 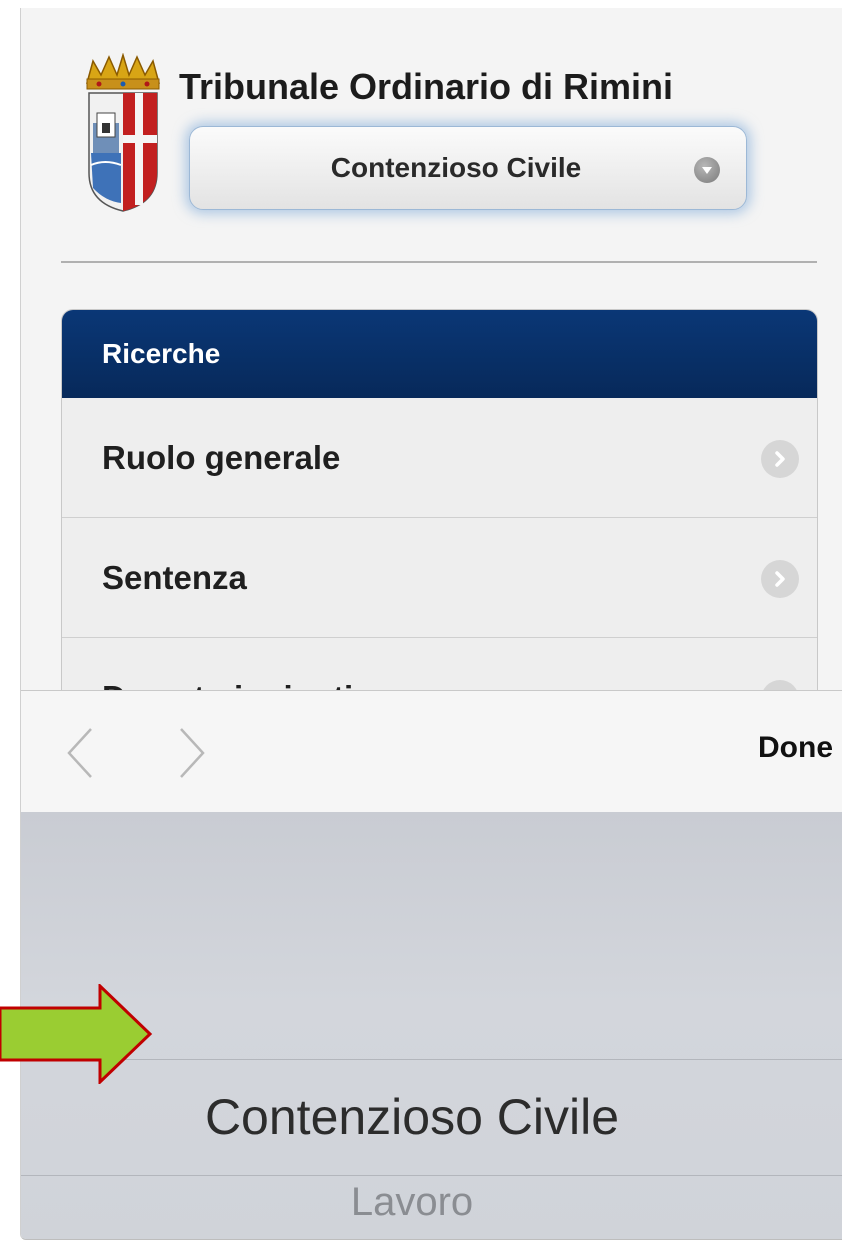 What do you see at coordinates (431, 751) in the screenshot?
I see `keyboard-accessory-bar: Done` at bounding box center [431, 751].